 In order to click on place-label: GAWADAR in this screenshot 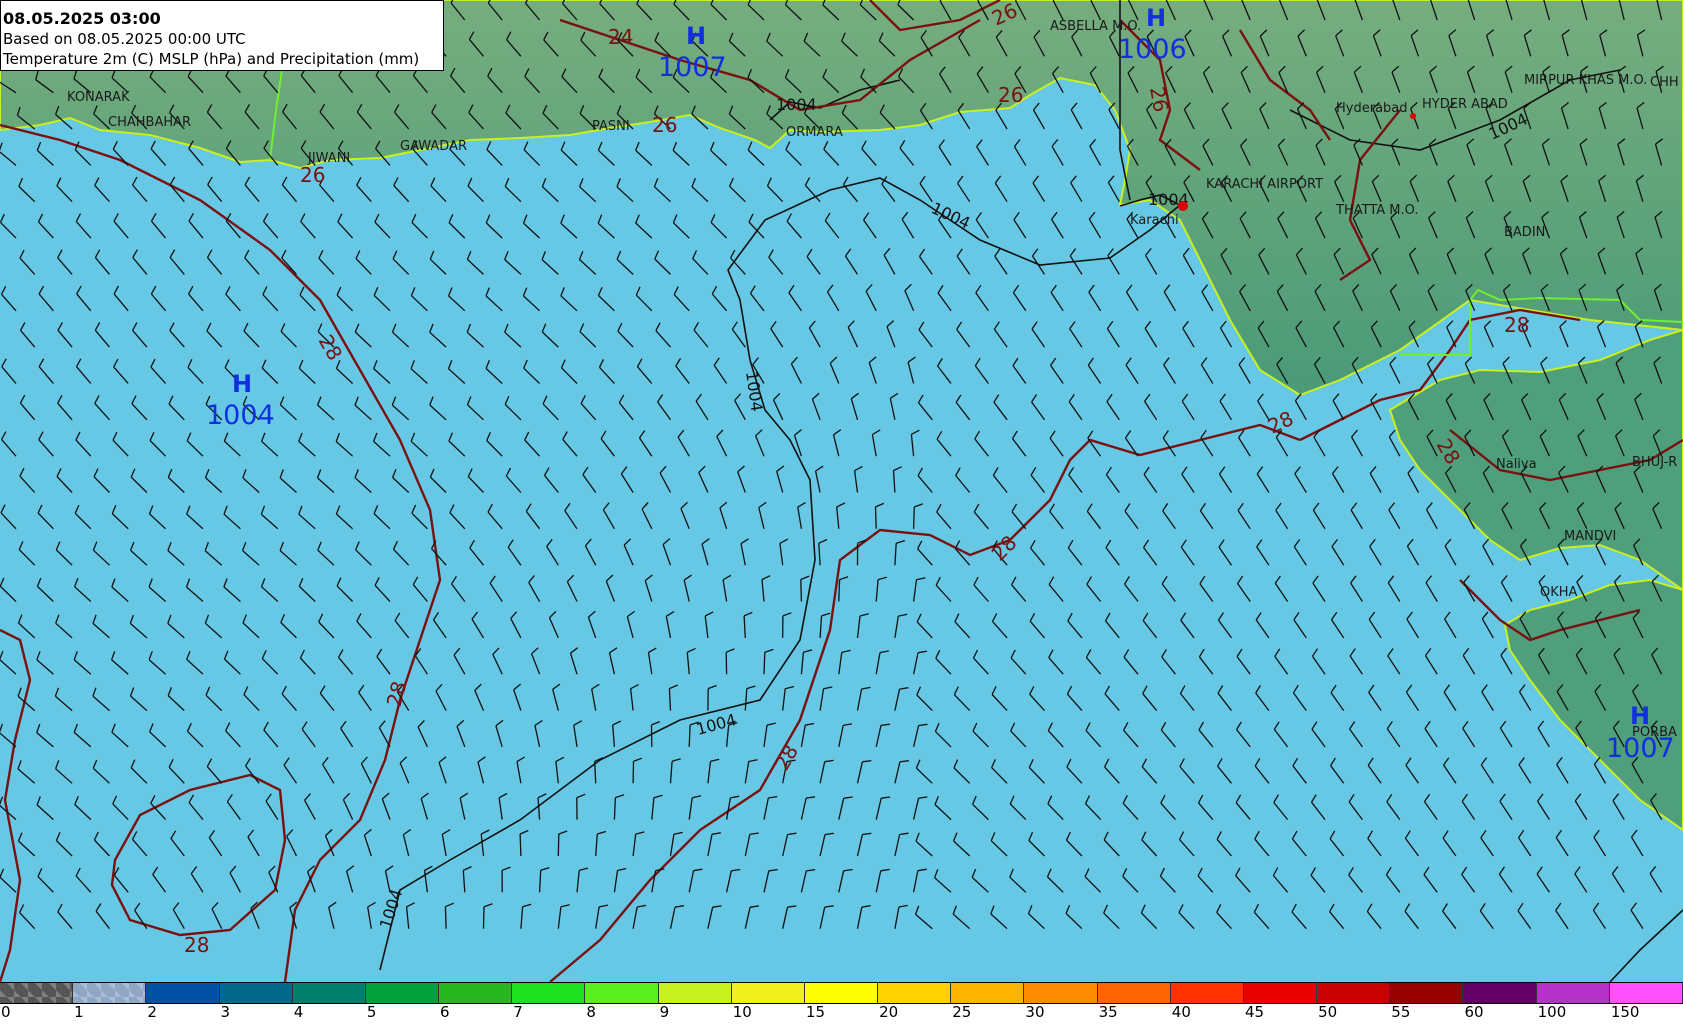, I will do `click(433, 146)`.